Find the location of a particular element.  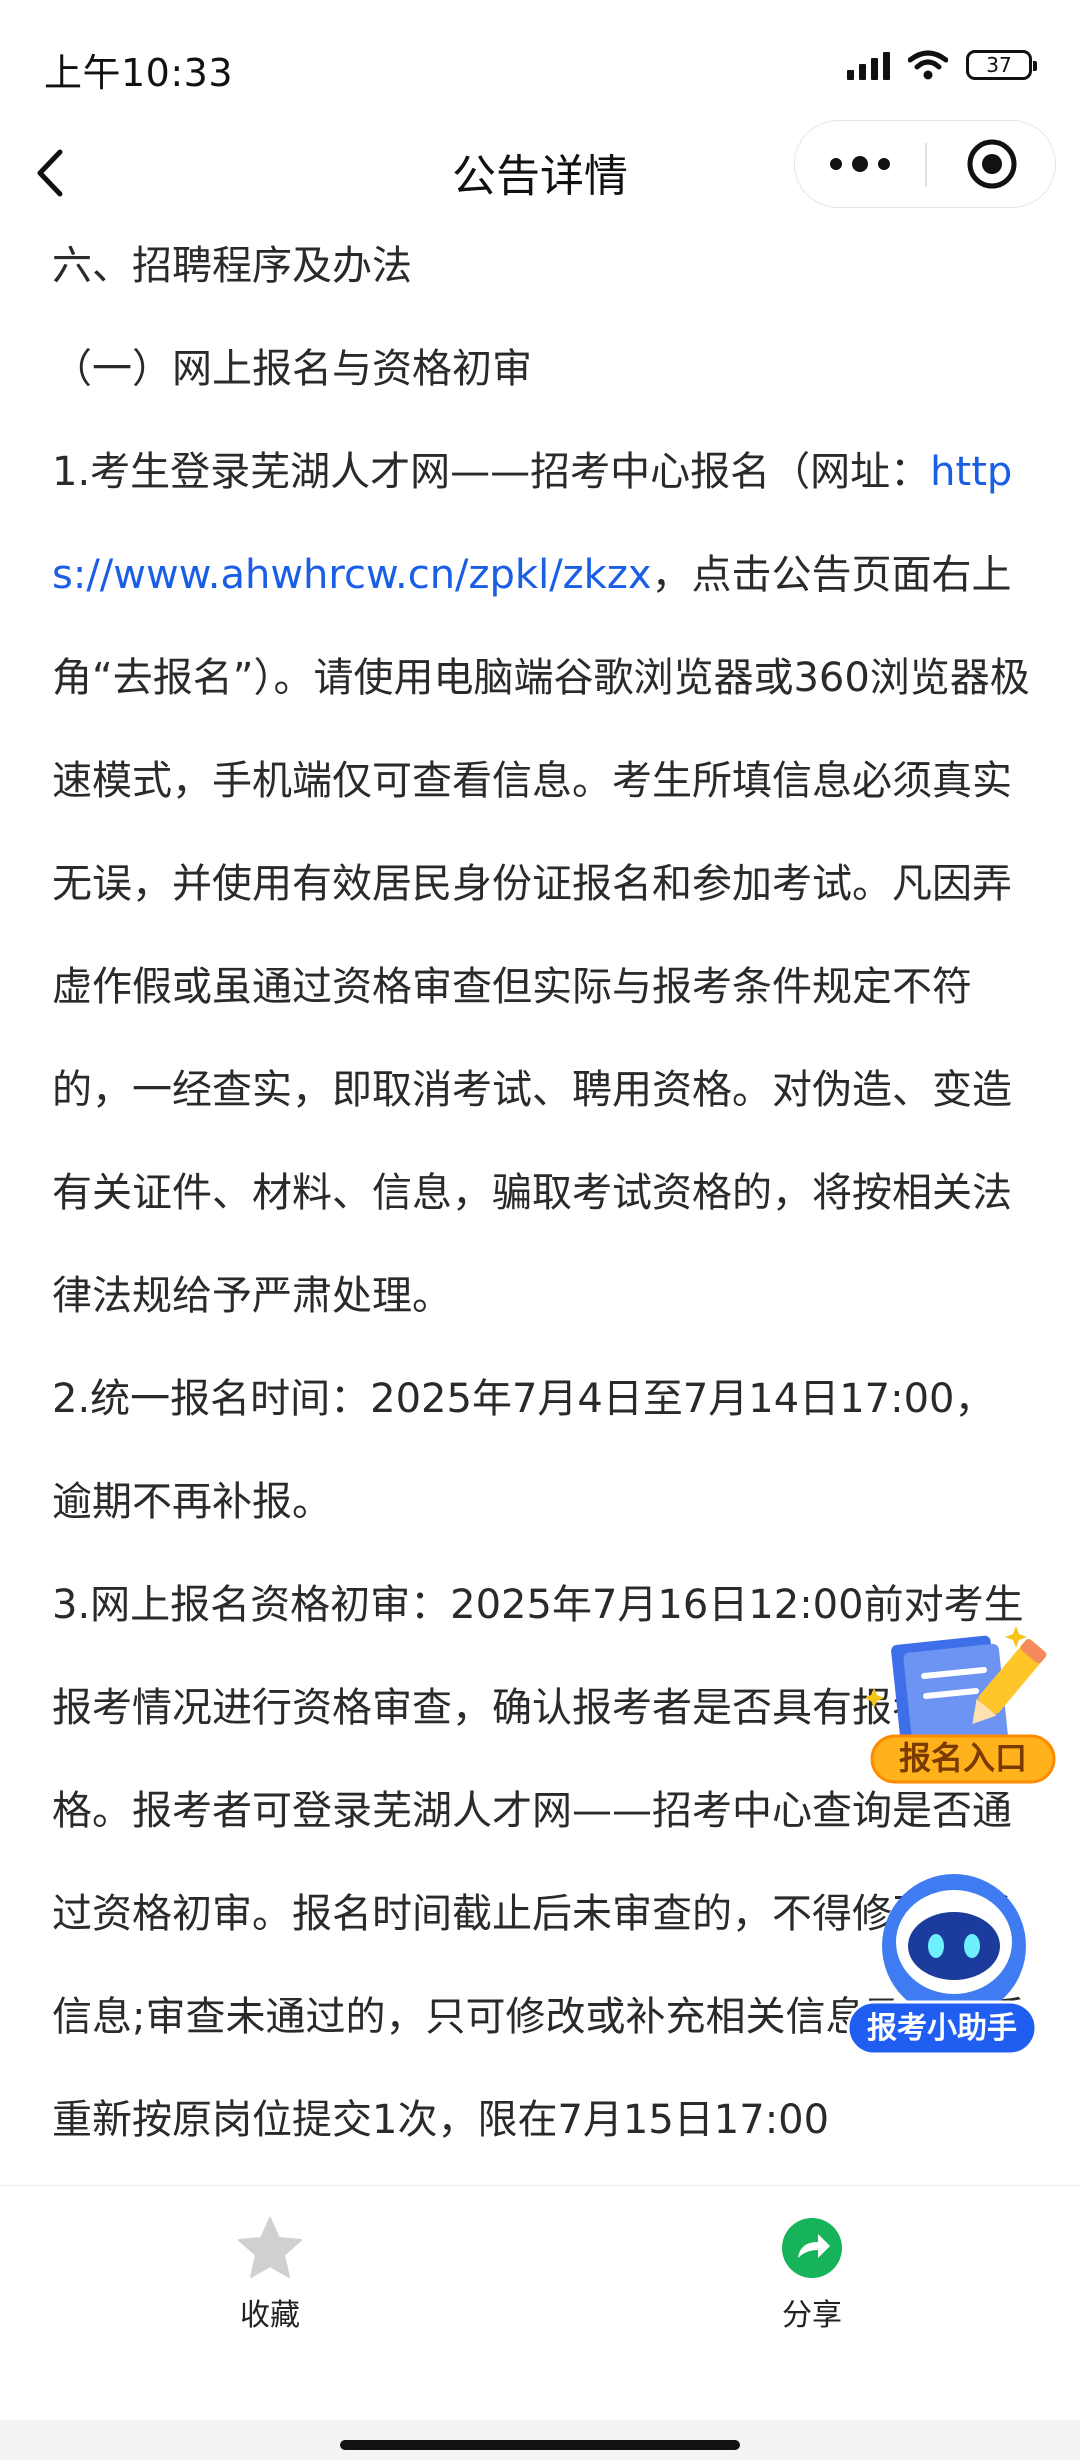

share-arrow-icon is located at coordinates (812, 2248).